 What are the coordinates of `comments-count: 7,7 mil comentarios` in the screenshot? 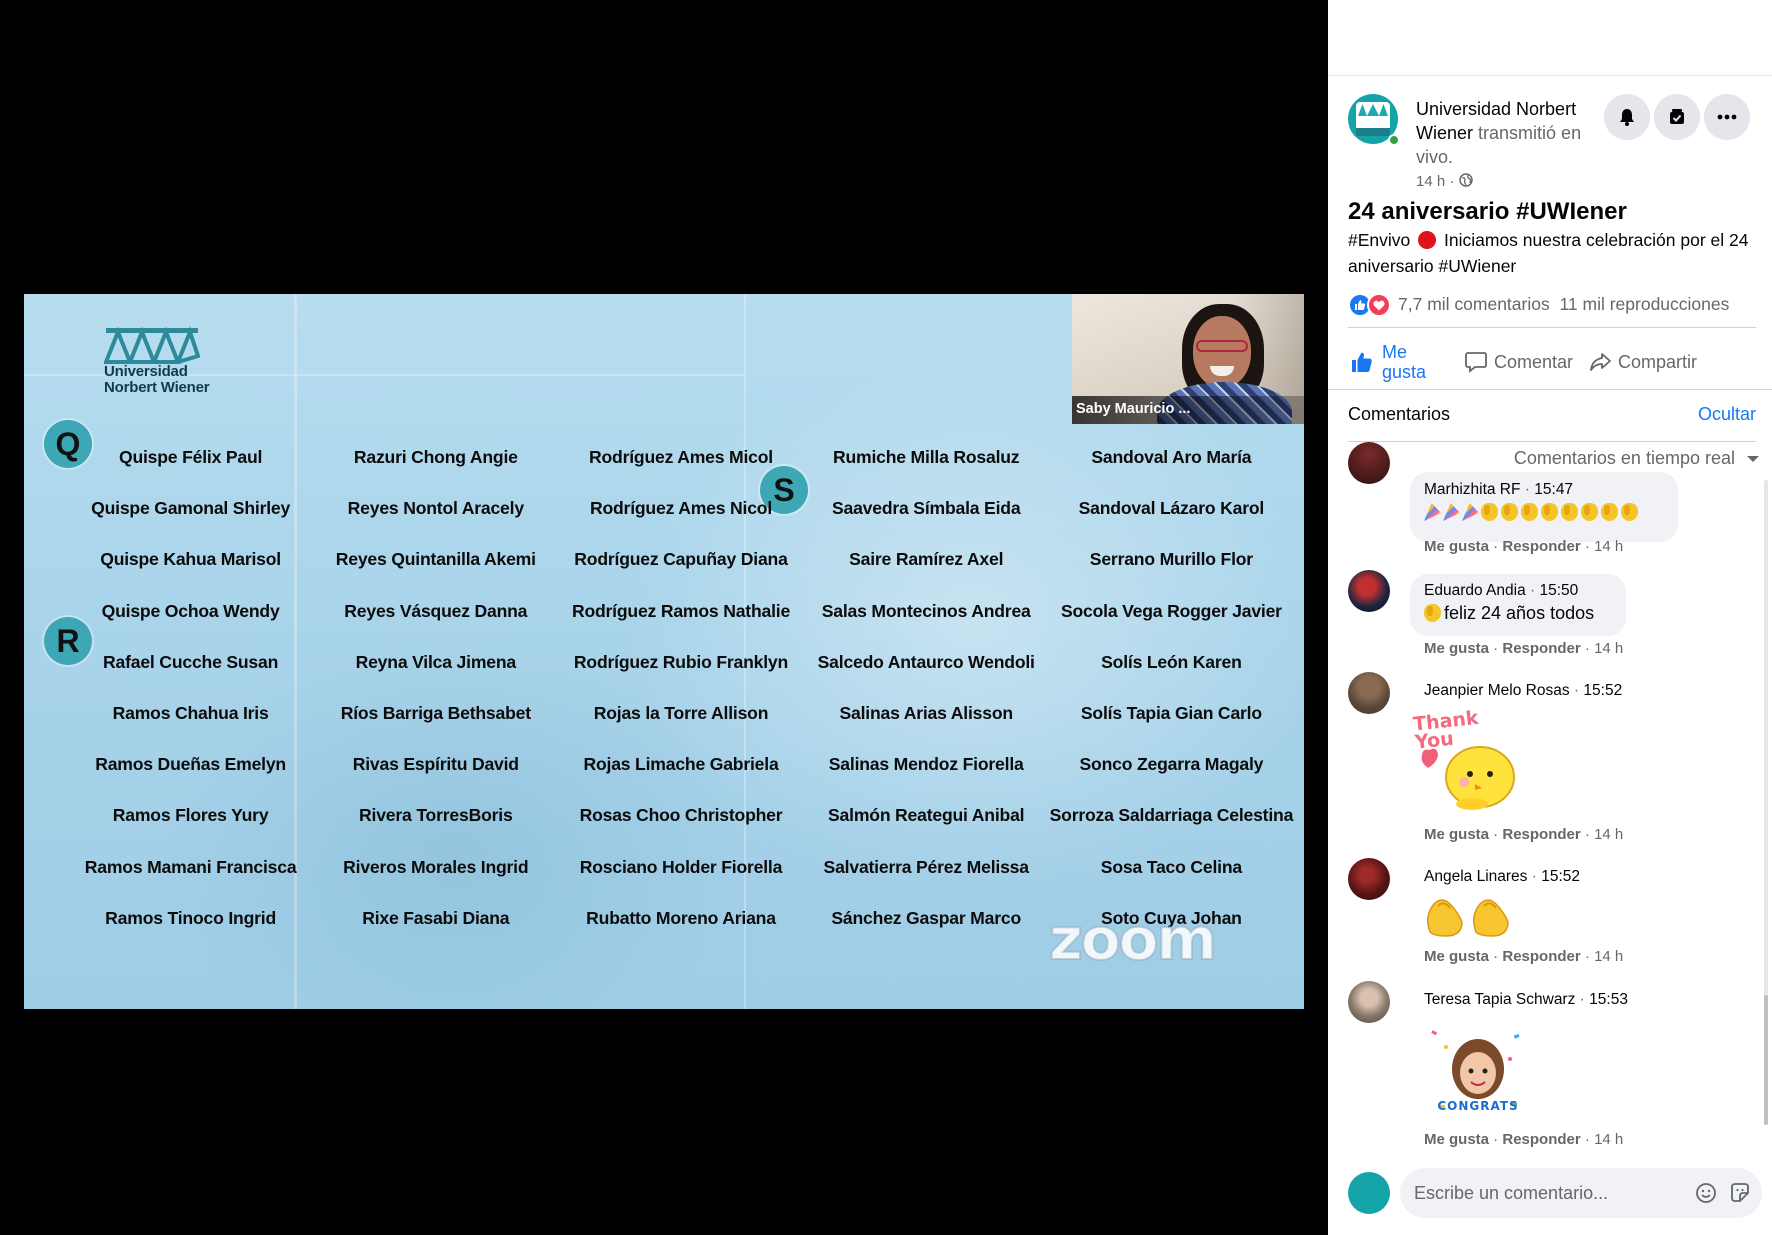 It's located at (1474, 304).